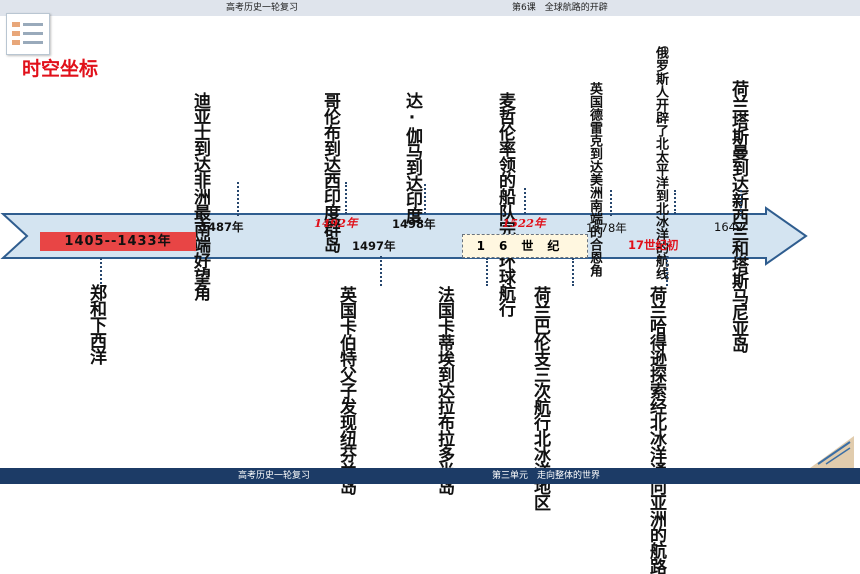 This screenshot has height=574, width=860. Describe the element at coordinates (606, 228) in the screenshot. I see `date-drake: 1578年` at that location.